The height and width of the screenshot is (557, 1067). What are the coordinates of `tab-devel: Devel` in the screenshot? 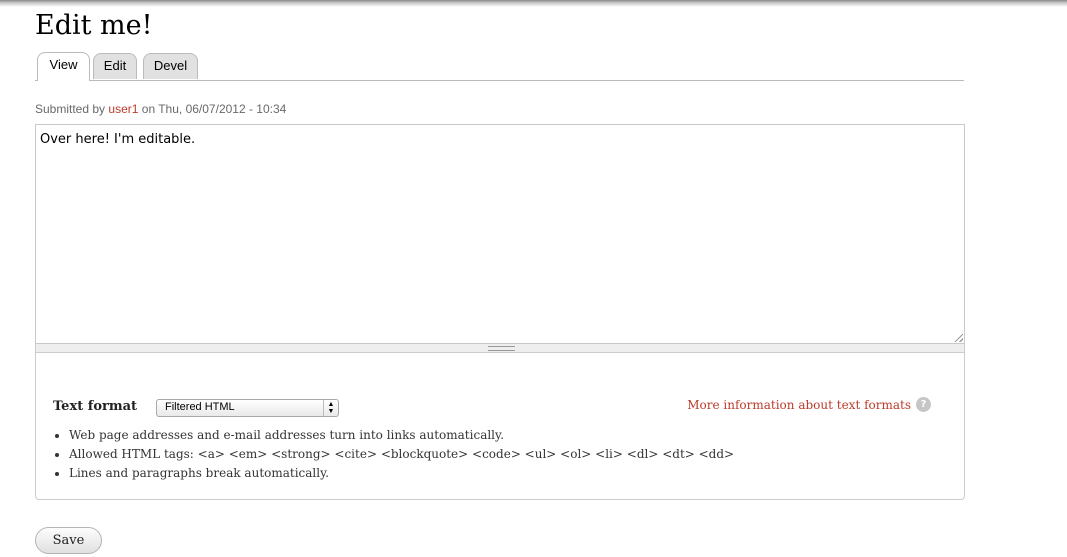 It's located at (170, 66).